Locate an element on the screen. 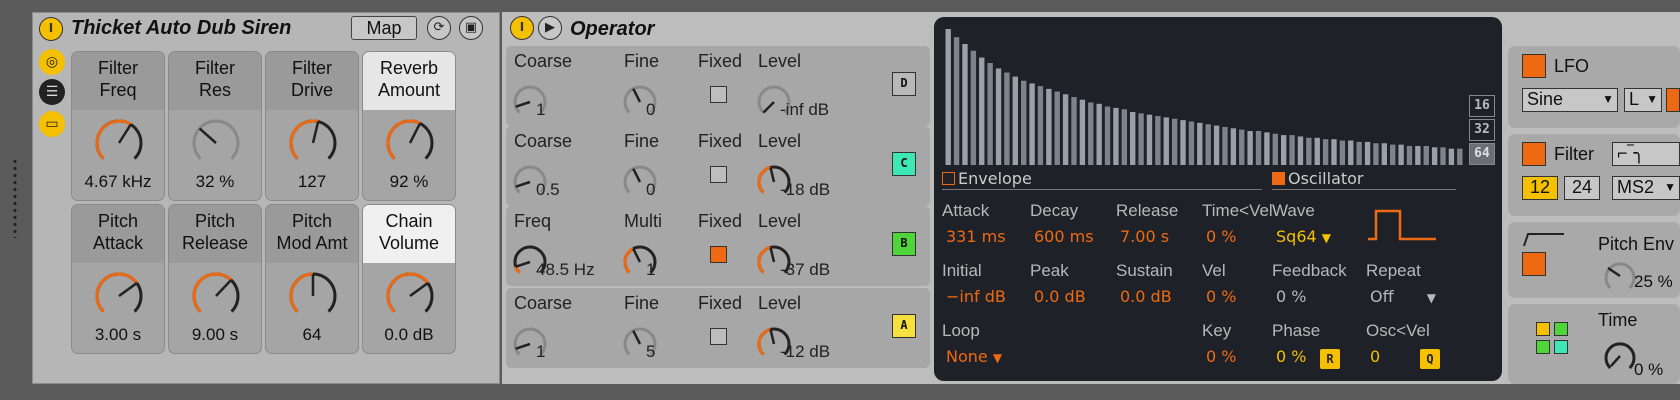 The image size is (1680, 400). osc-vel-quantize-button: Q is located at coordinates (1430, 359).